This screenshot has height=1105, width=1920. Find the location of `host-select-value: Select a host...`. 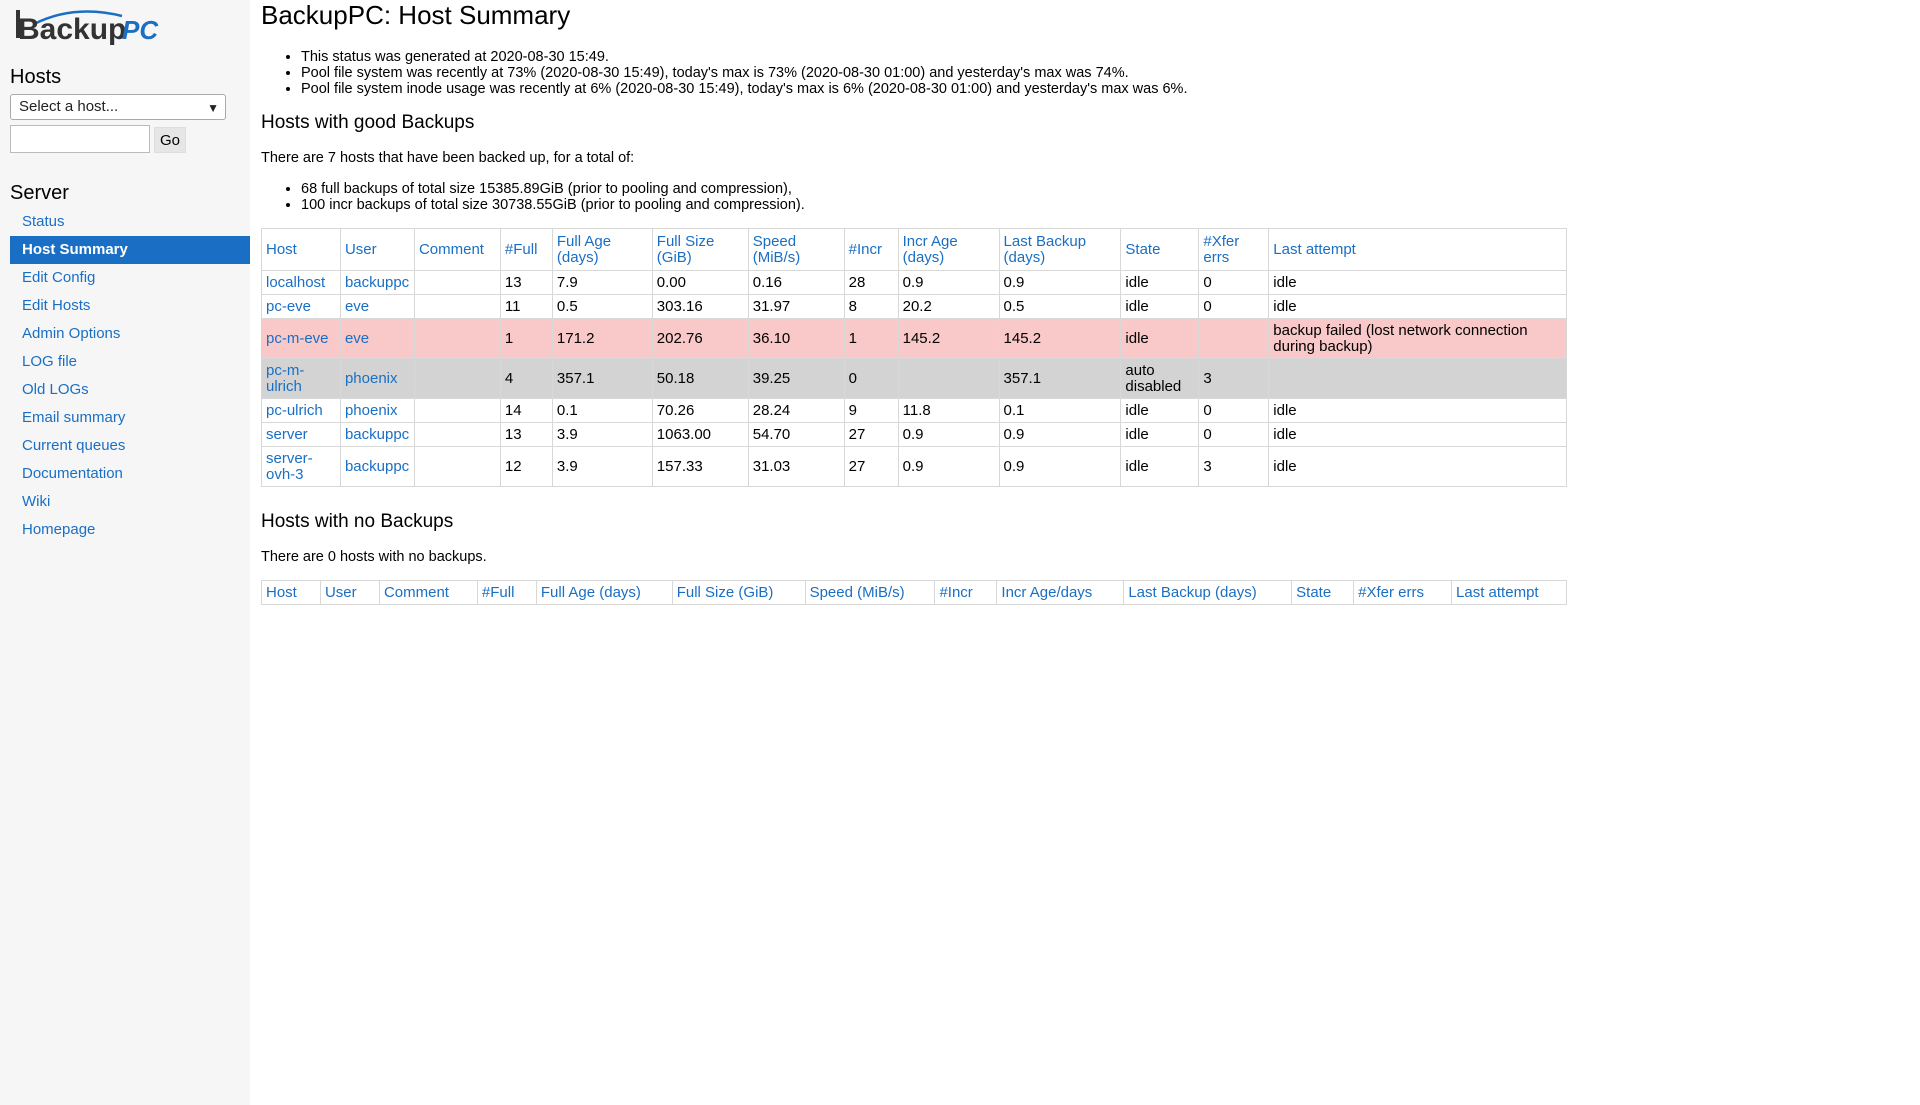

host-select-value: Select a host... is located at coordinates (69, 106).